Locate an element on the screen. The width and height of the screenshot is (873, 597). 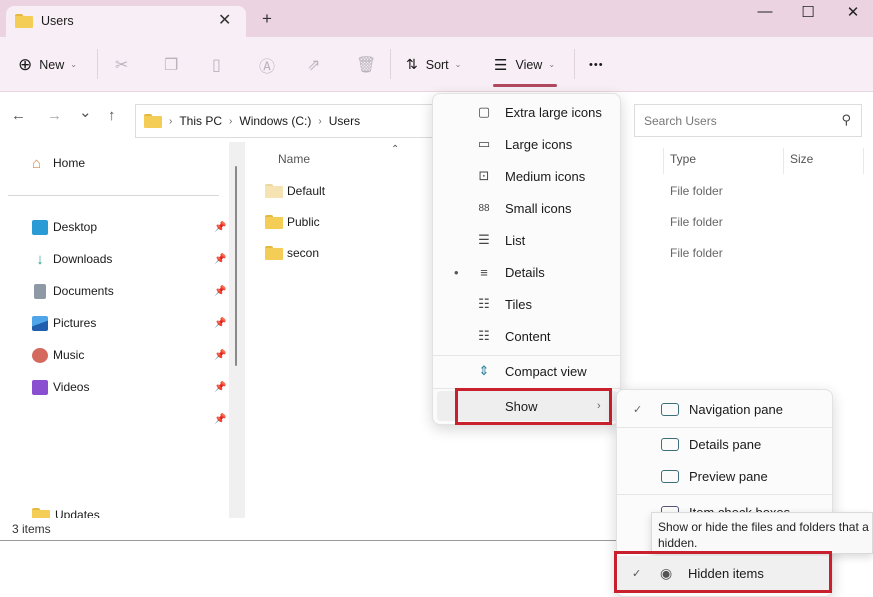
sidebar-scrollbar is located at coordinates (237, 330).